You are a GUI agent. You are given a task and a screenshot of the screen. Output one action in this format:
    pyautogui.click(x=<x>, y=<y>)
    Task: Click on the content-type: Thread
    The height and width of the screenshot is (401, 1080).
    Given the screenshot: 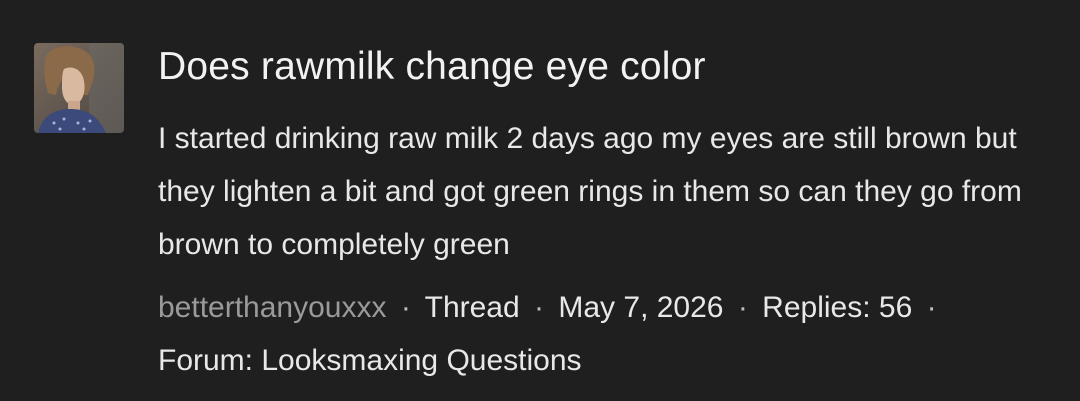 What is the action you would take?
    pyautogui.click(x=472, y=307)
    